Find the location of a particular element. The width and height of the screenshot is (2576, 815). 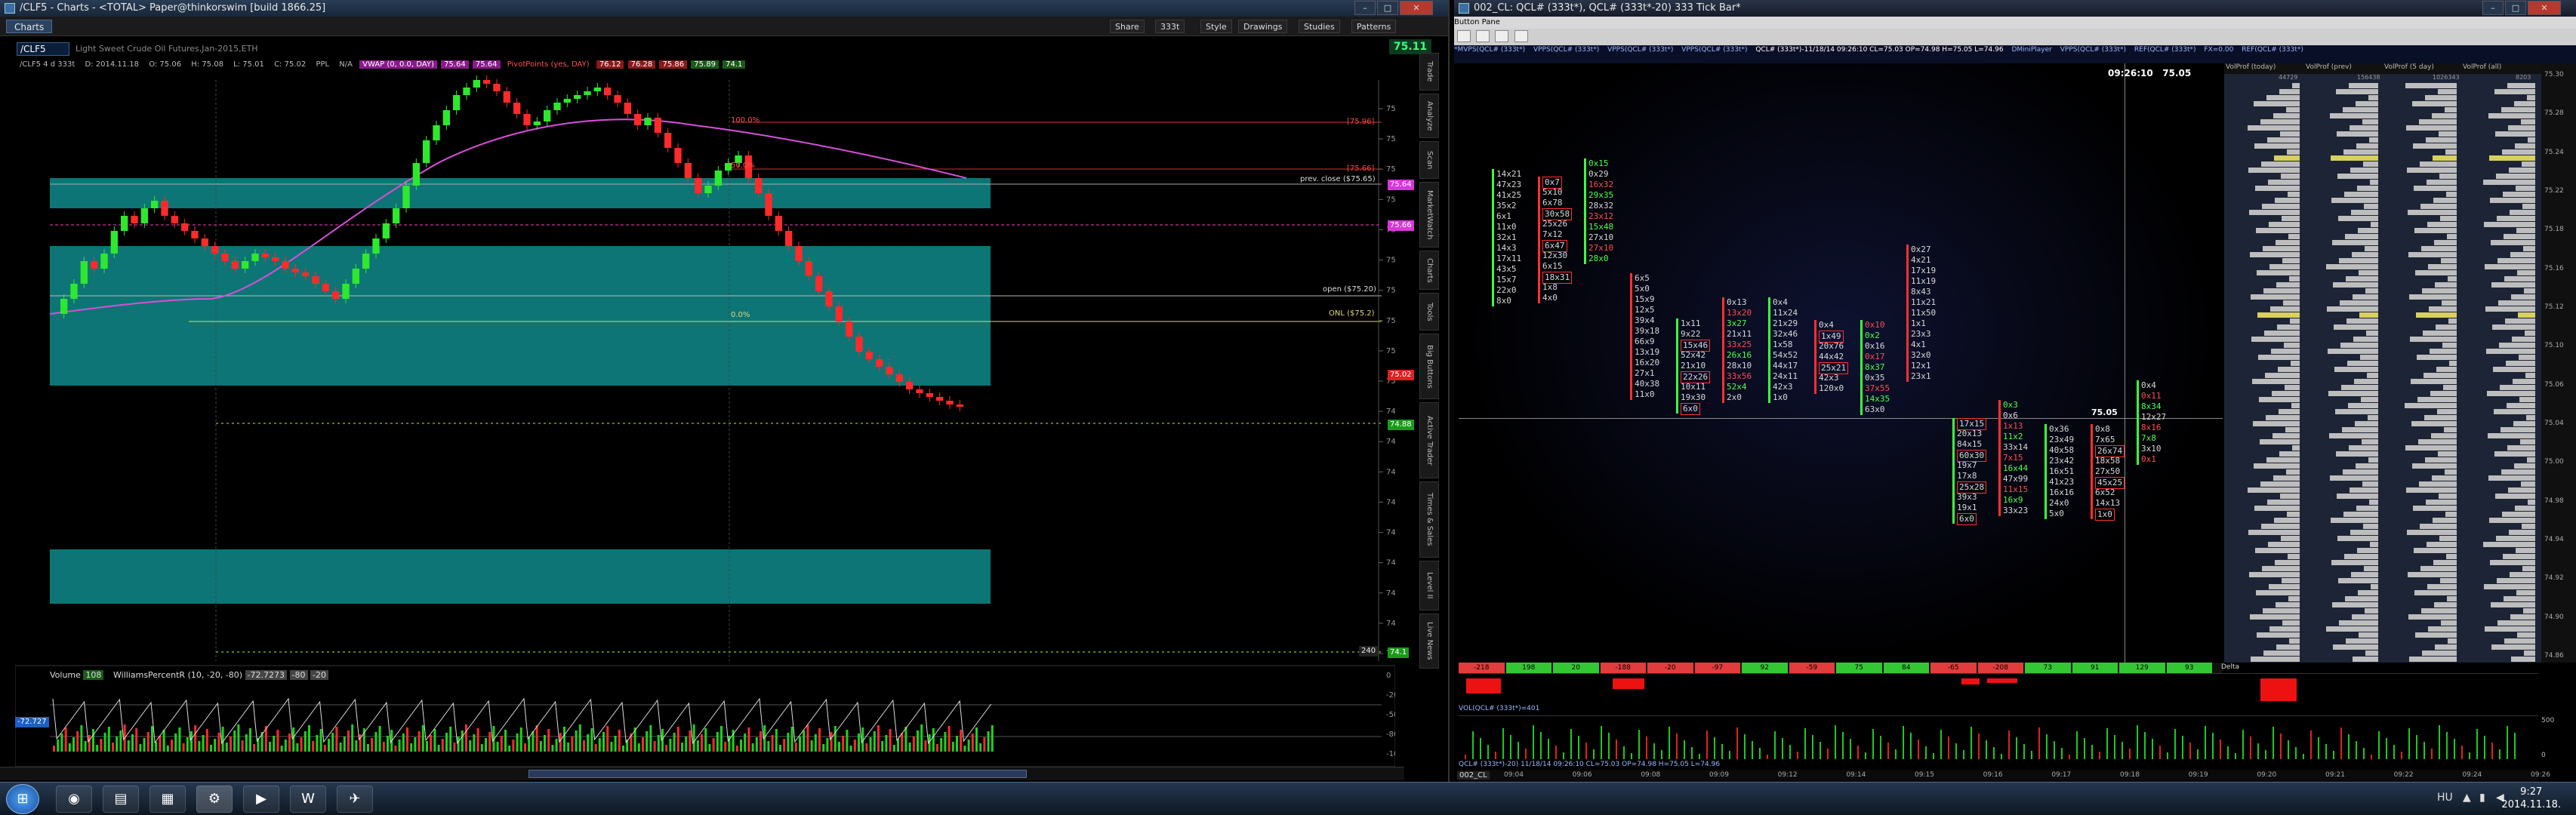

button-pane-menu: Button Pane is located at coordinates (1477, 22).